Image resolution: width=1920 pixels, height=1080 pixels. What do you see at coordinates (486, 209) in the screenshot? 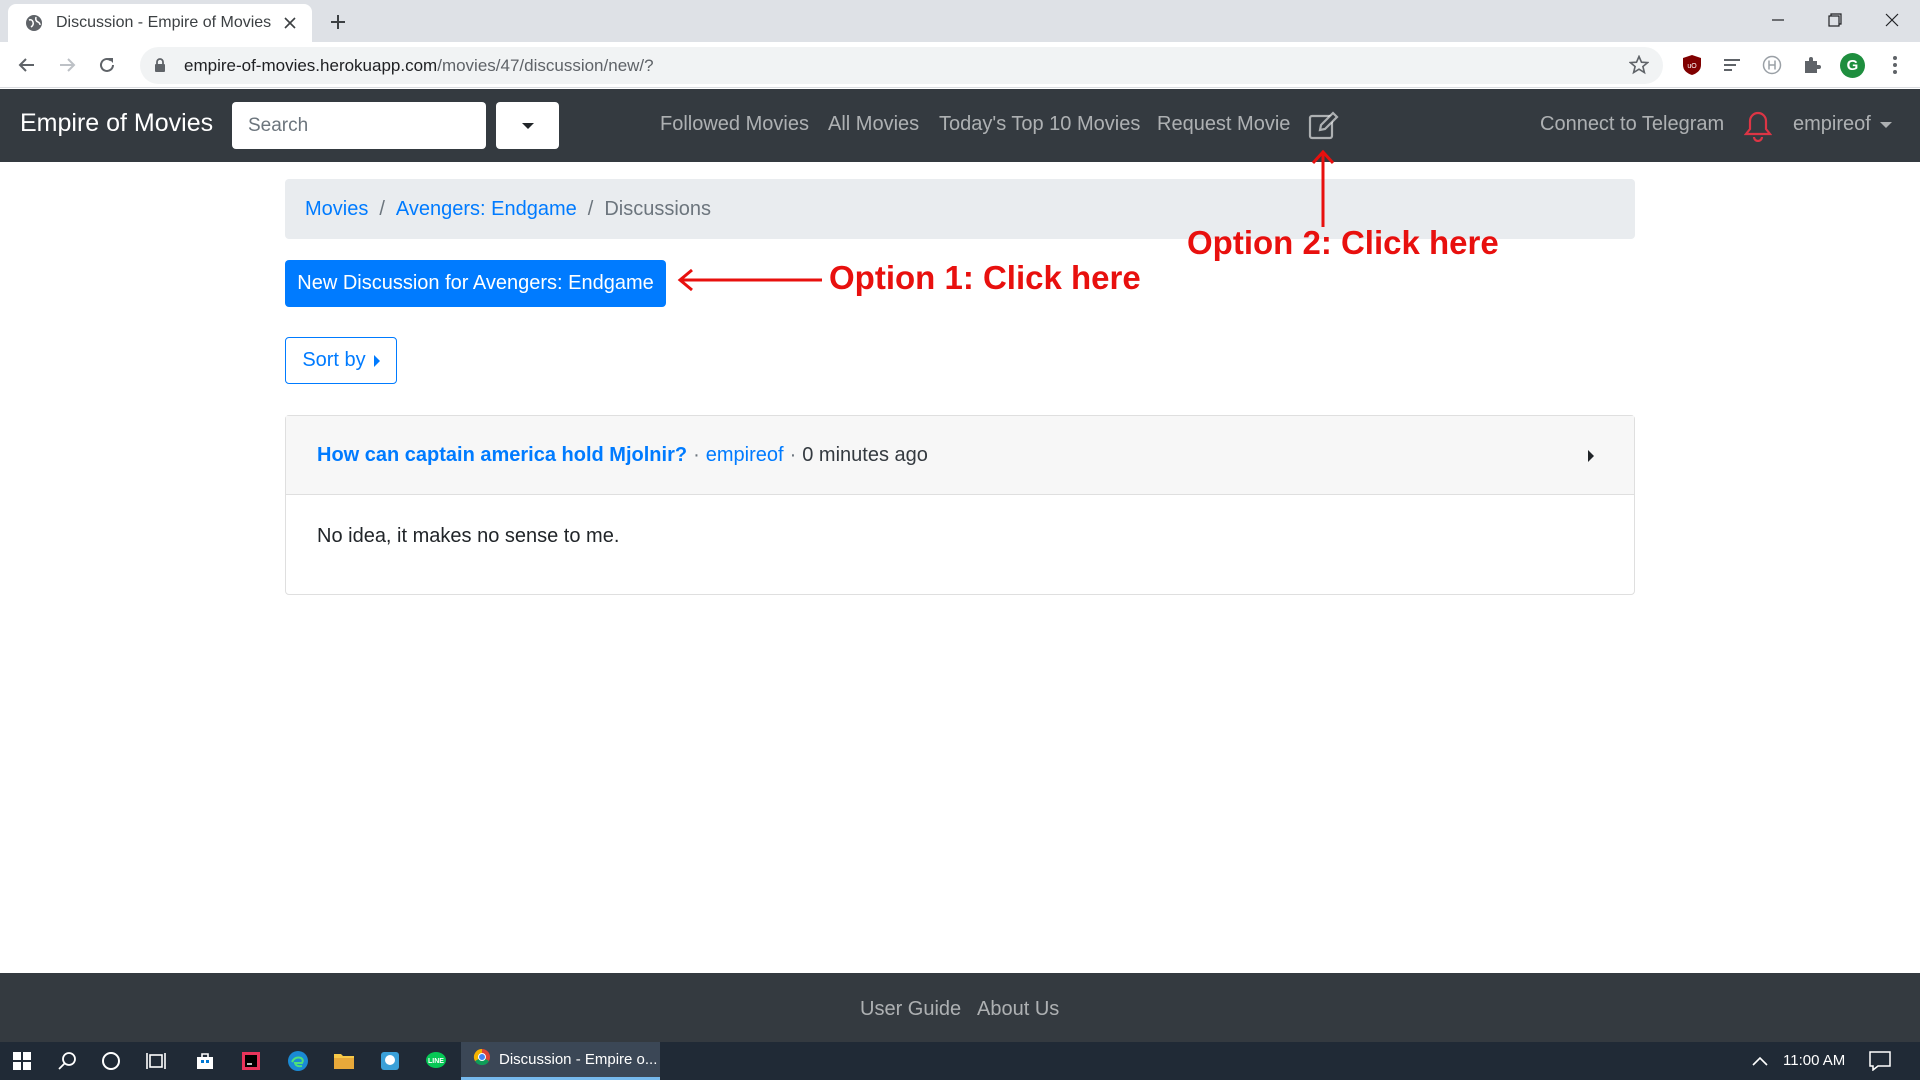
I see `breadcrumb-movie: Avengers: Endgame` at bounding box center [486, 209].